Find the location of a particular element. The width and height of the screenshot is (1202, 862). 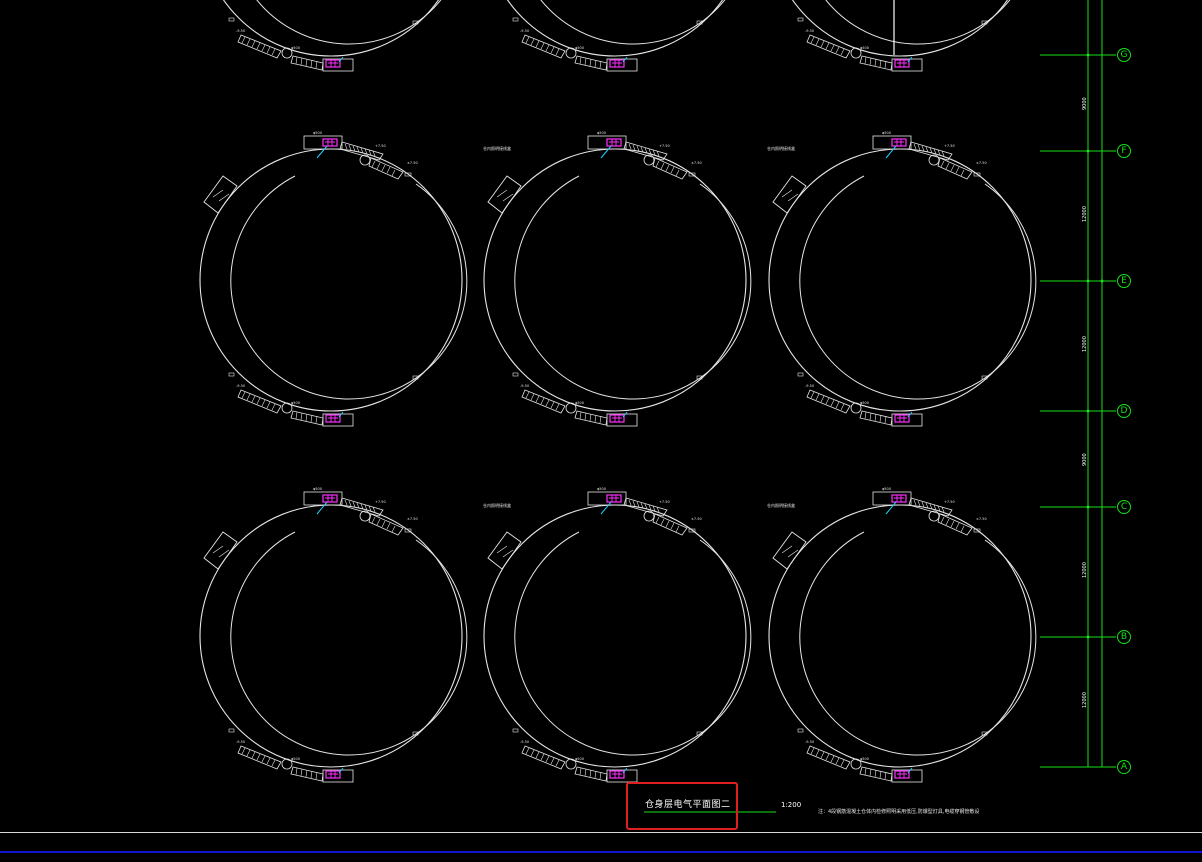

silo-r0-c1 is located at coordinates (333, 36).